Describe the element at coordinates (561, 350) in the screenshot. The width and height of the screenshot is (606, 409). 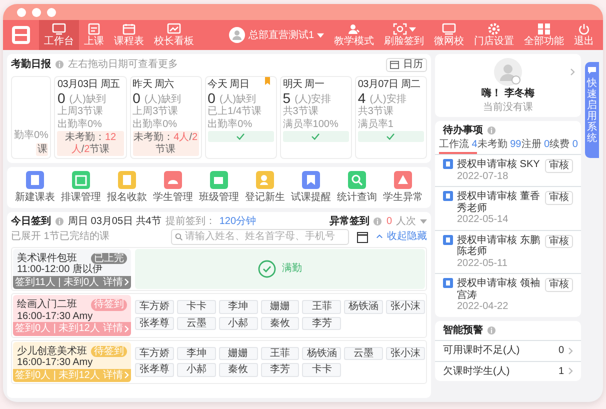
I see `warning-value: 0` at that location.